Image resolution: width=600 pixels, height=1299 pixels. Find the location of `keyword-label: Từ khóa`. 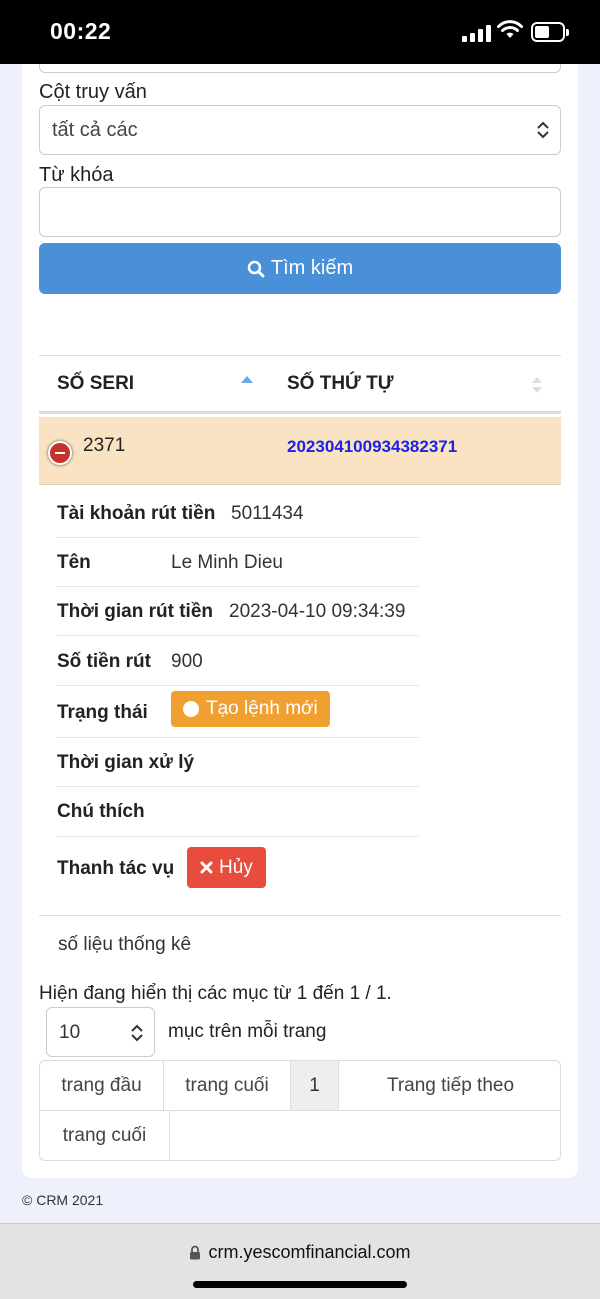

keyword-label: Từ khóa is located at coordinates (76, 175).